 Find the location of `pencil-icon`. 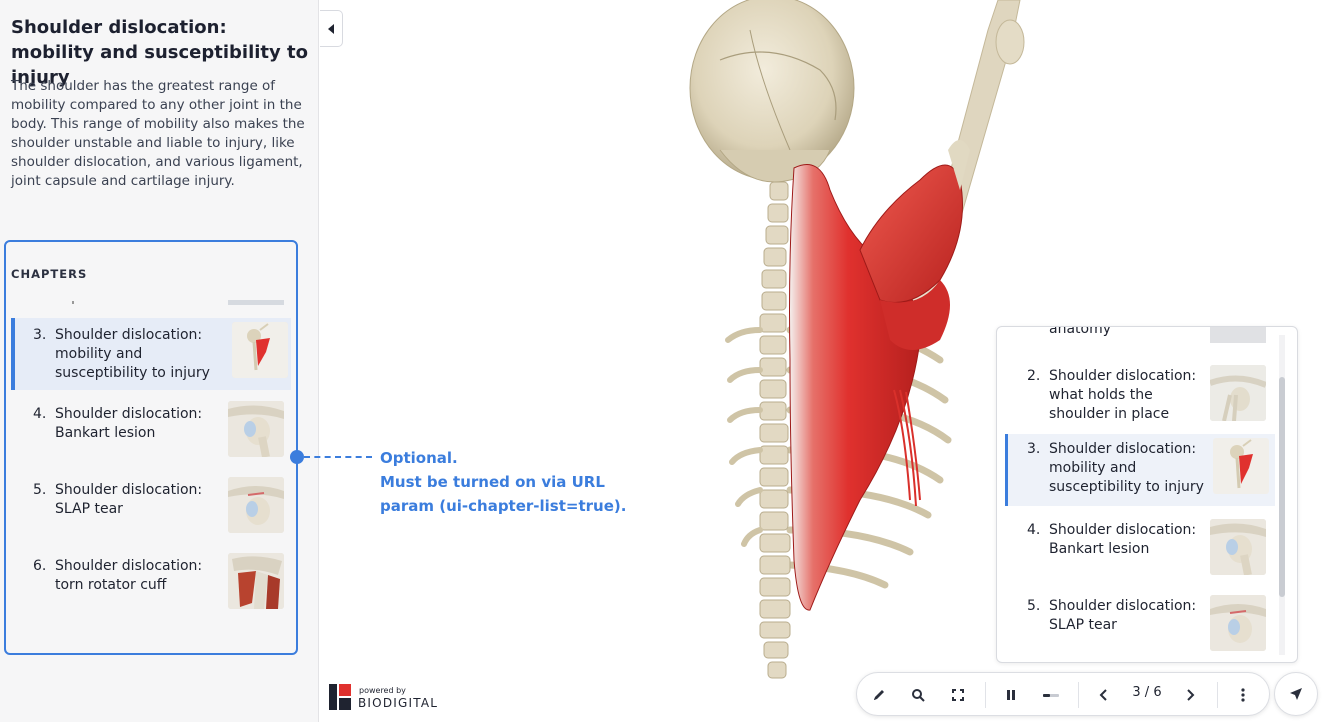

pencil-icon is located at coordinates (879, 695).